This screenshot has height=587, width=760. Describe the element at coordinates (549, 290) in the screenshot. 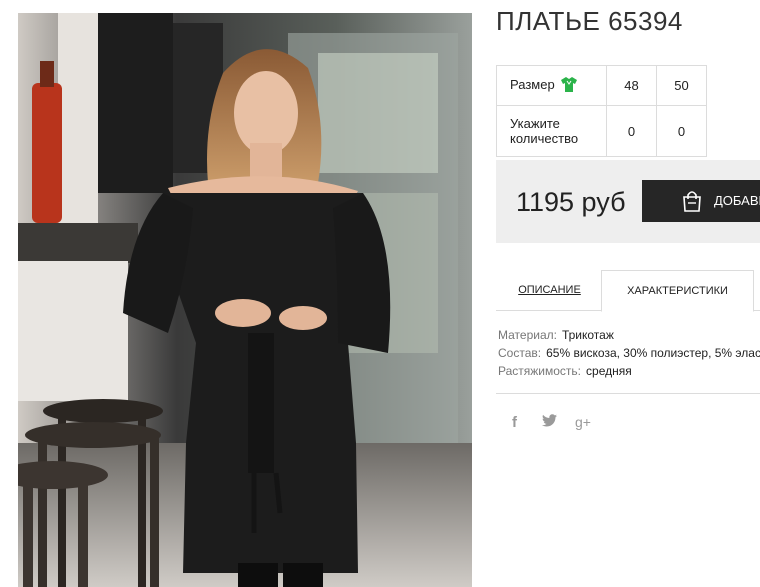

I see `tab-description: ОПИСАНИЕ` at that location.